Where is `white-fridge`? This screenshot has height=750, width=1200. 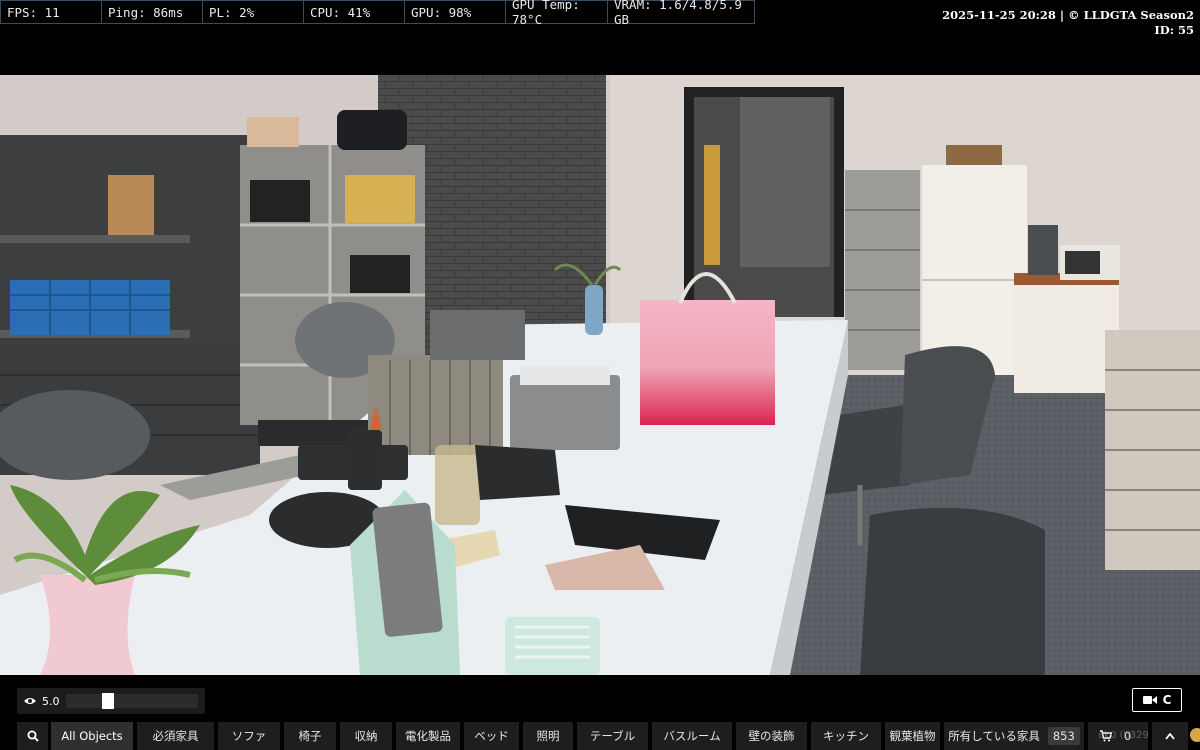
white-fridge is located at coordinates (974, 270).